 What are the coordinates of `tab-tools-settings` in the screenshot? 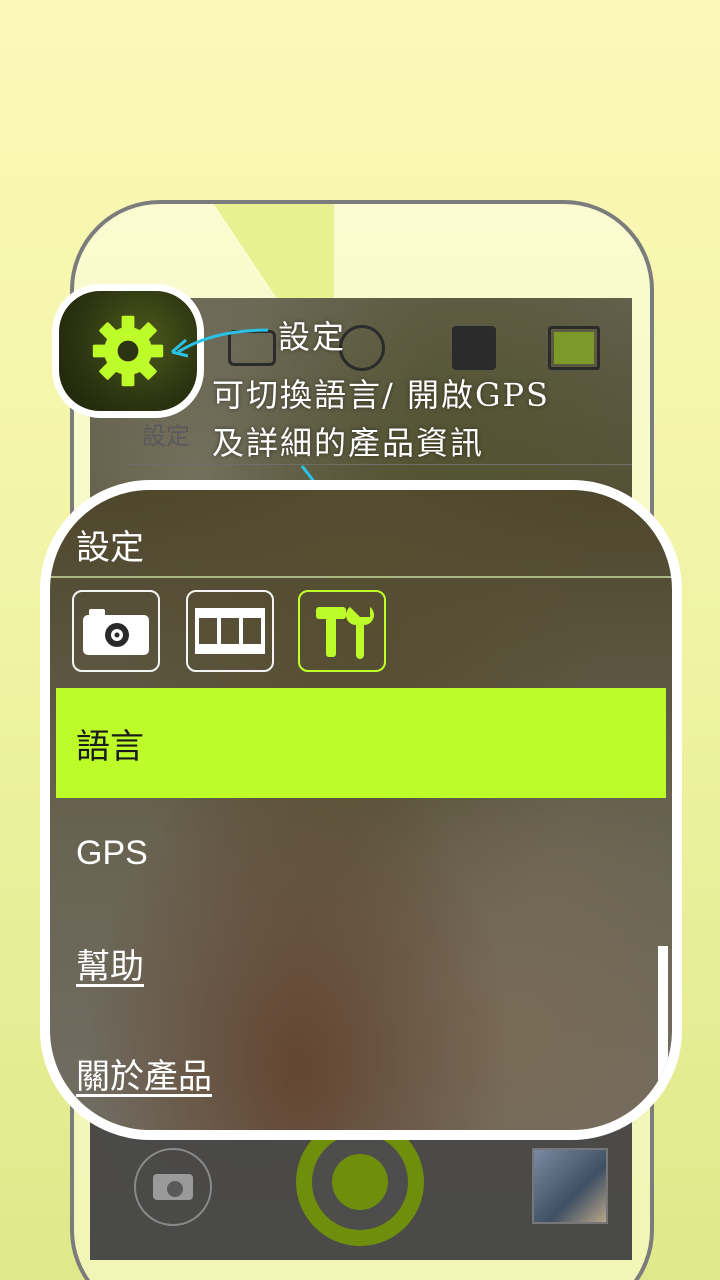 It's located at (342, 631).